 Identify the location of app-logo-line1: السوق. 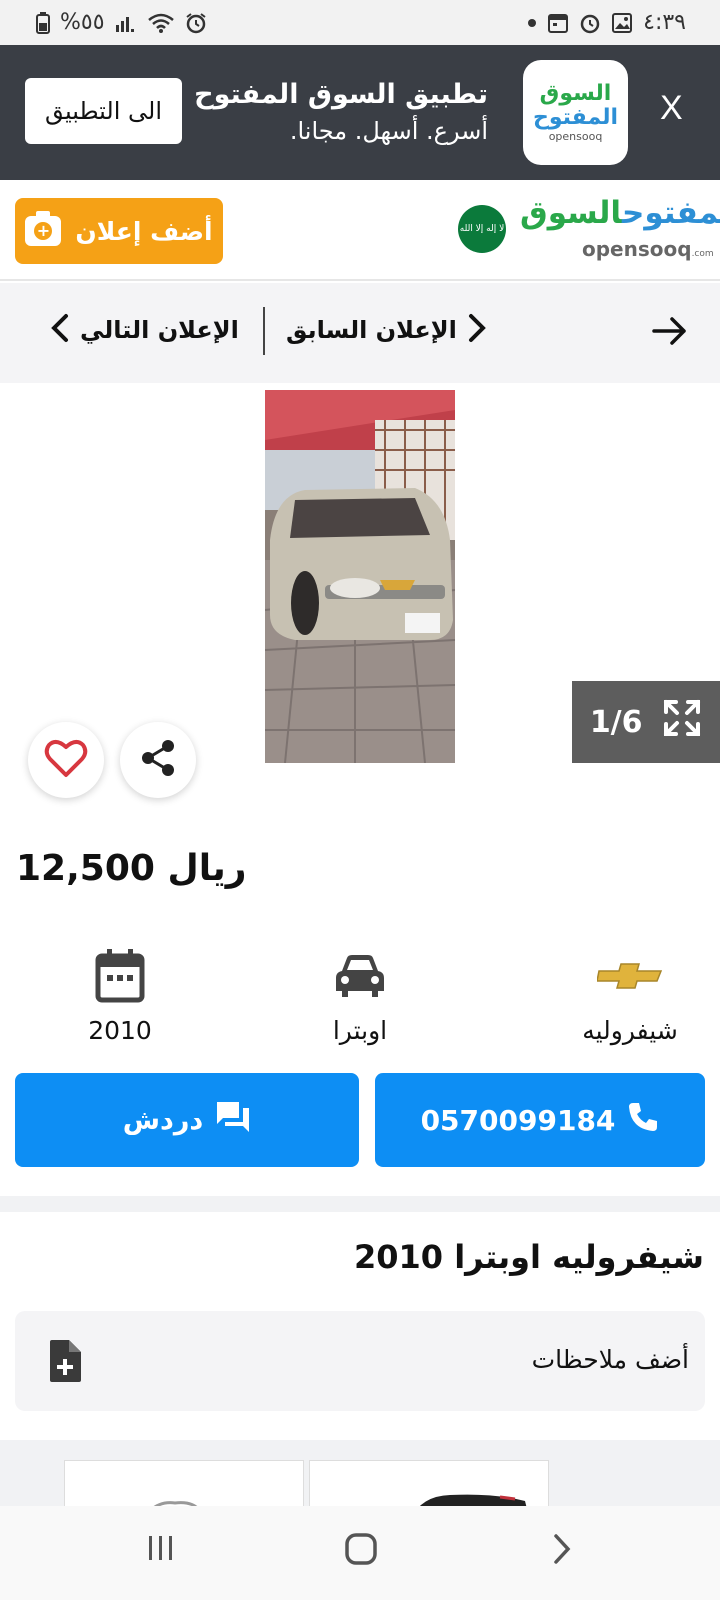
(575, 93).